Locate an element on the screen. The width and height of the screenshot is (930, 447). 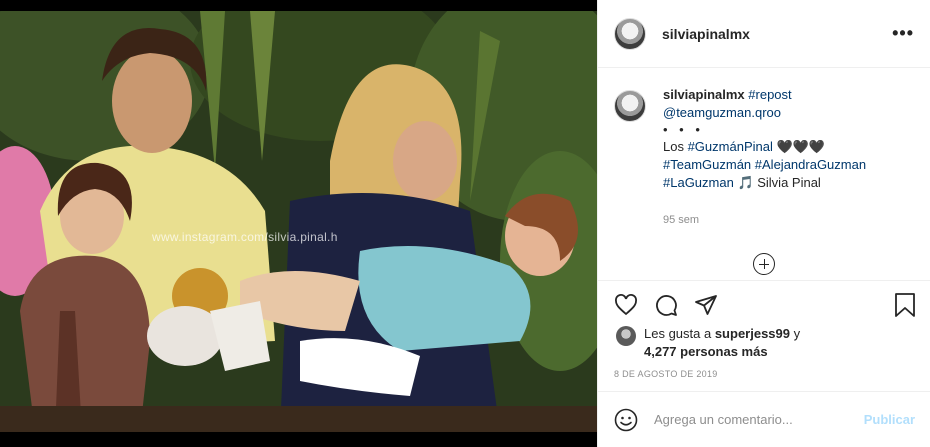
hashtag-teamguzman: #TeamGuzmán is located at coordinates (707, 164).